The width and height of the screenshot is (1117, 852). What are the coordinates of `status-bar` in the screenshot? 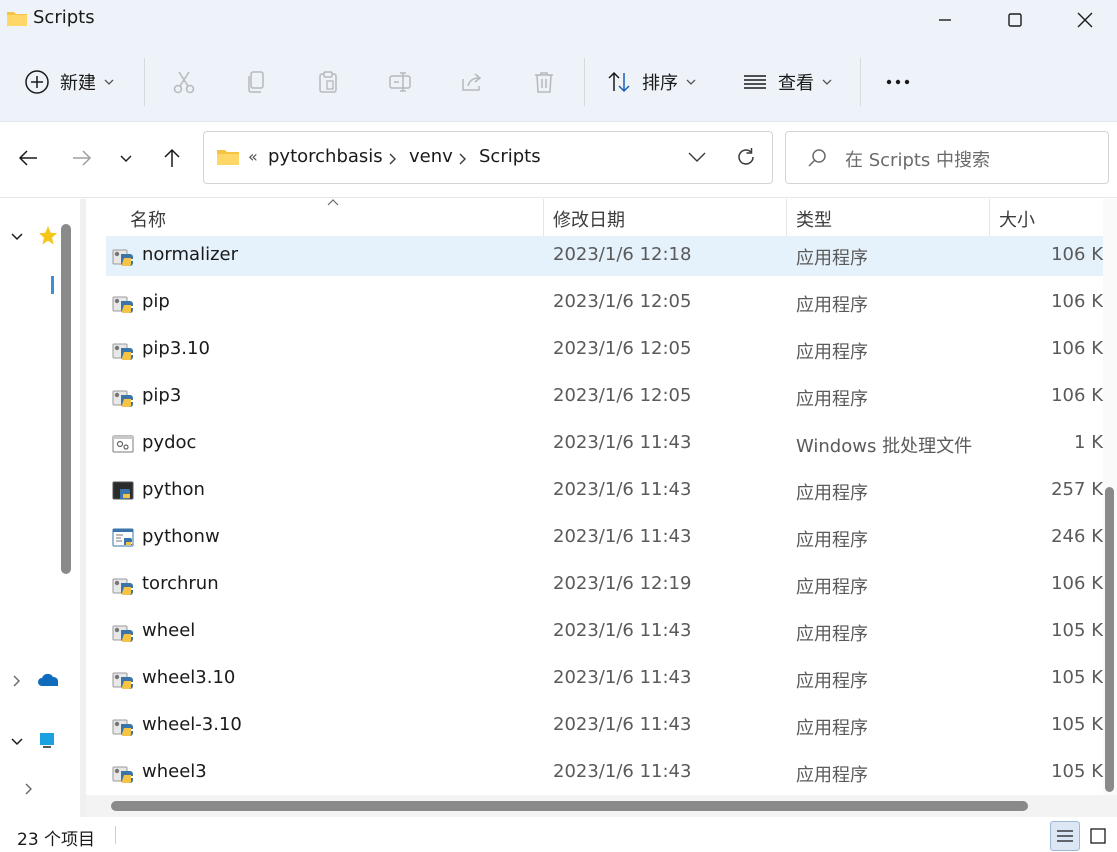 It's located at (558, 834).